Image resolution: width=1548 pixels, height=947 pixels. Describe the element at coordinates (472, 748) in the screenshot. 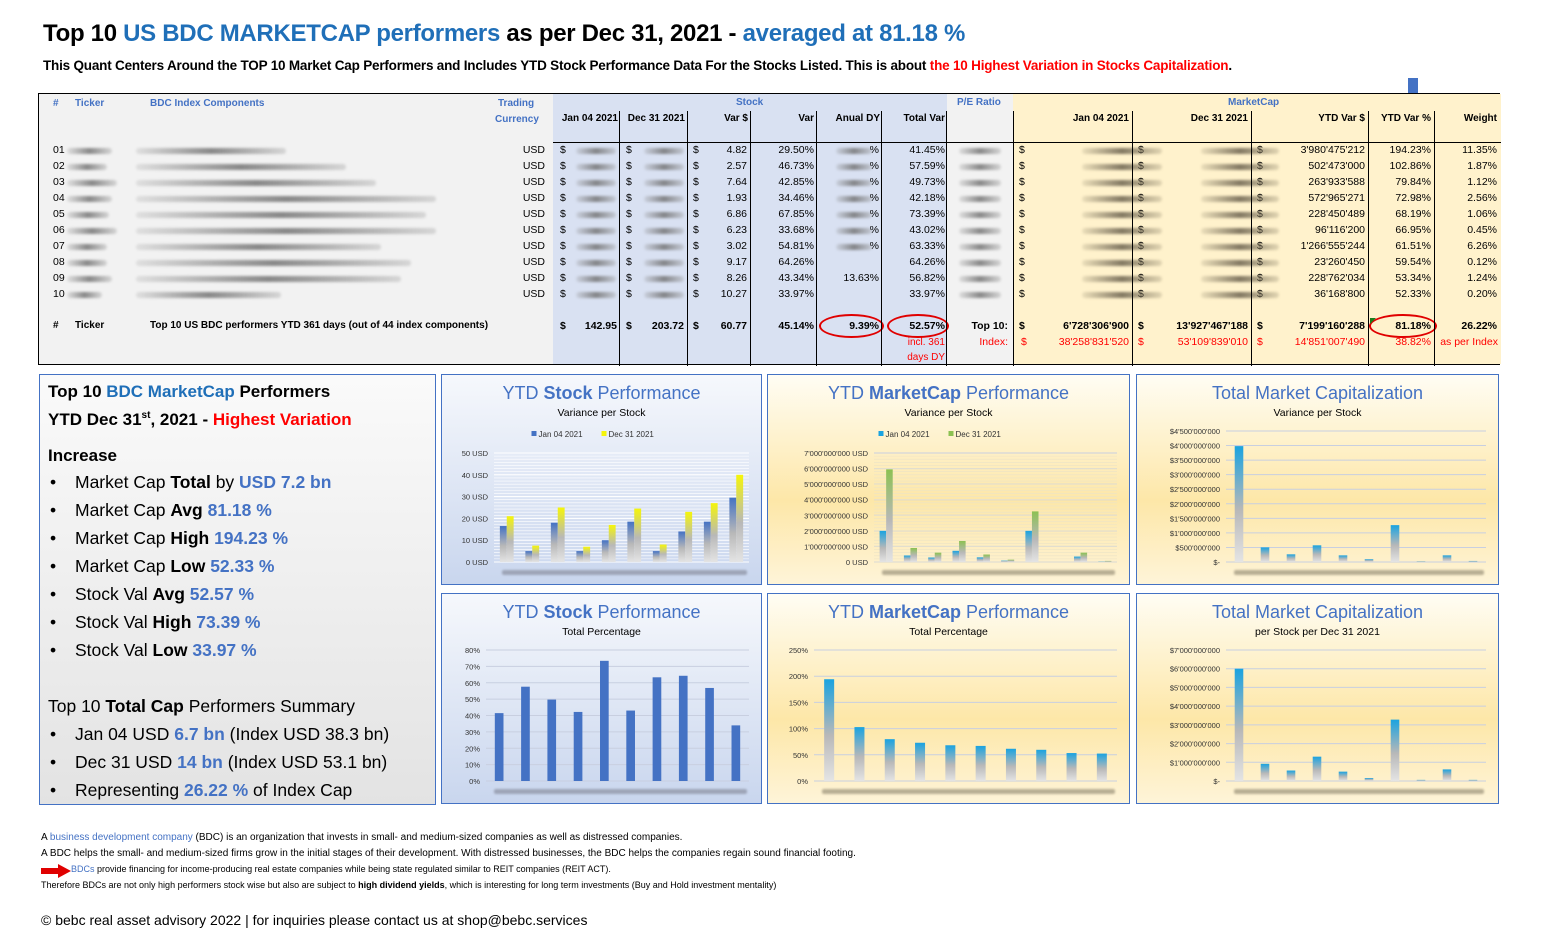

I see `y-tick-label: 20%` at that location.